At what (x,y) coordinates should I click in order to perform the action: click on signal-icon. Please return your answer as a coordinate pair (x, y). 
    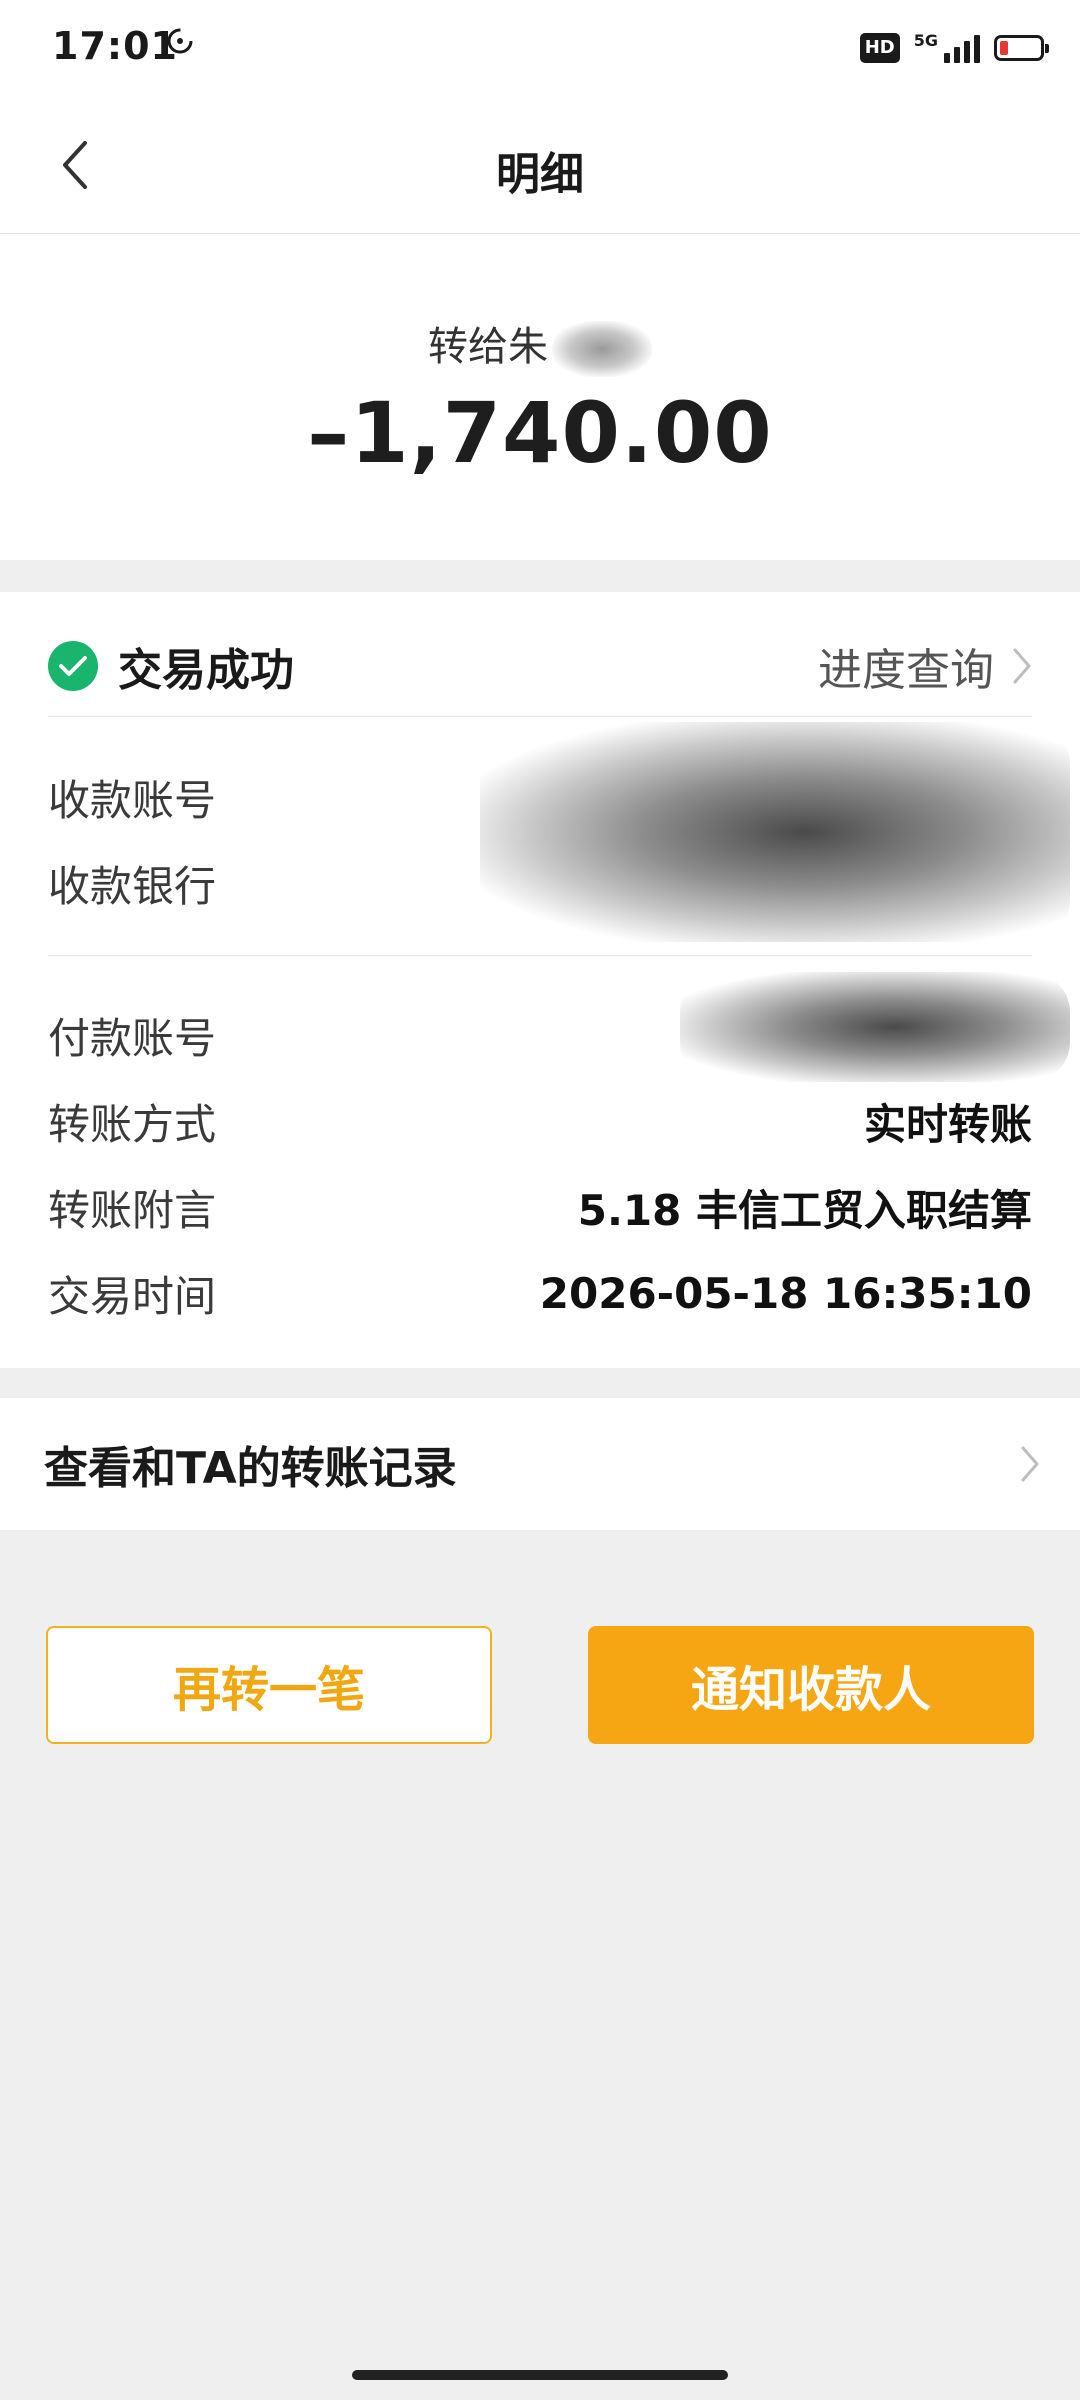
    Looking at the image, I should click on (962, 48).